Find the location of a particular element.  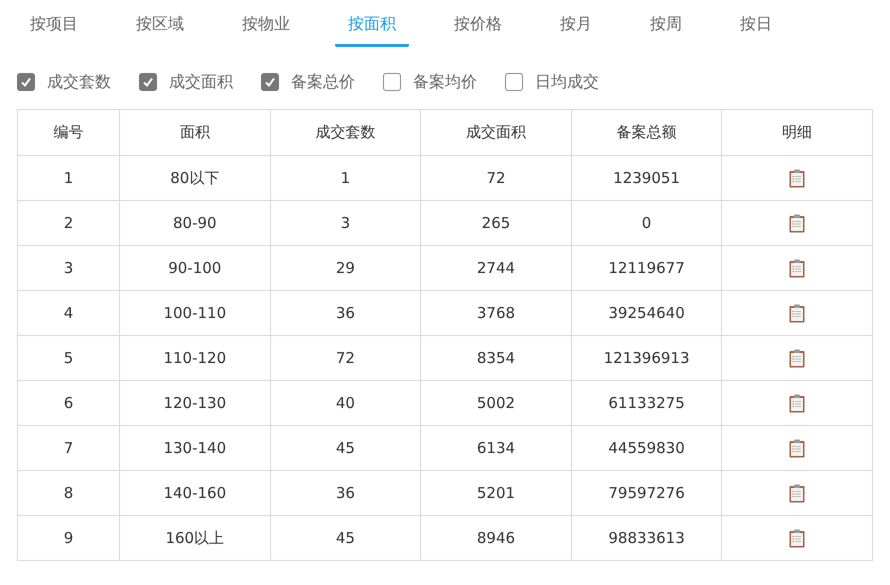

column-header: 明细 is located at coordinates (797, 133).